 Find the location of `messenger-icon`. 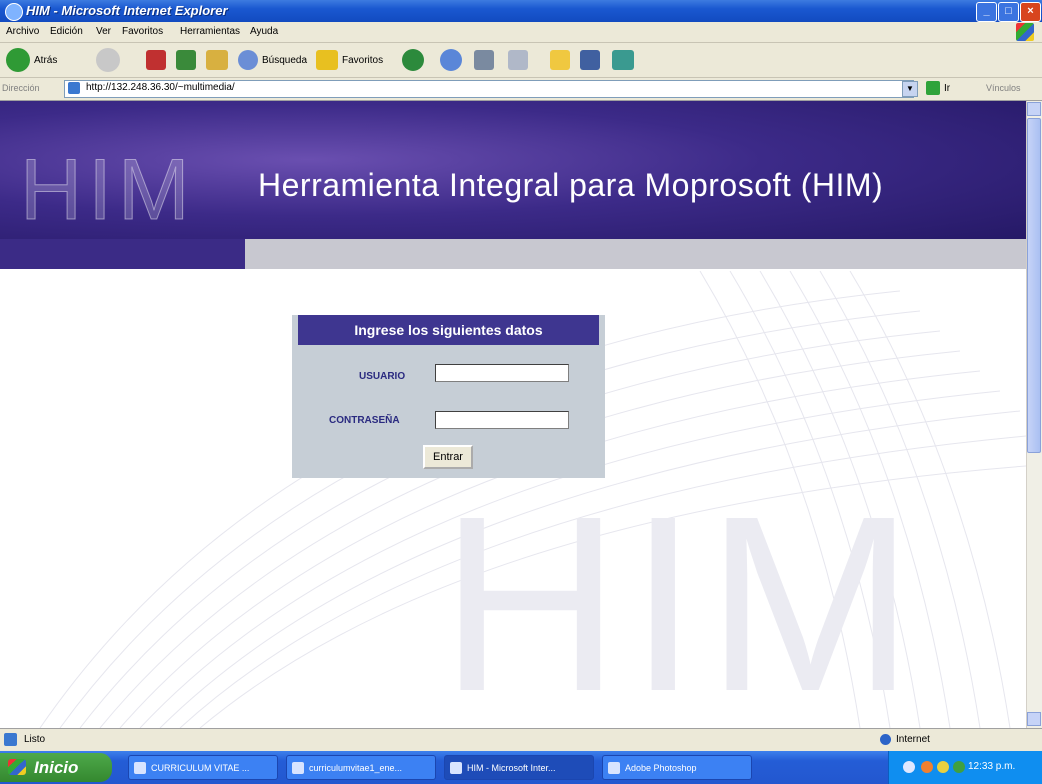

messenger-icon is located at coordinates (623, 60).